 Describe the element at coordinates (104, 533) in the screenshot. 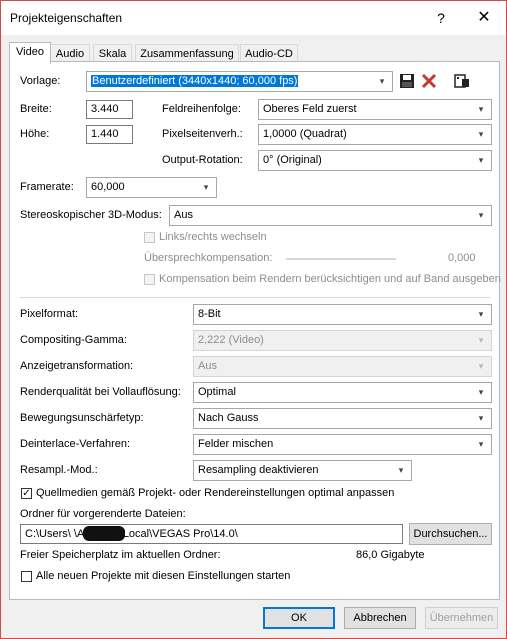

I see `redaction-mark` at that location.